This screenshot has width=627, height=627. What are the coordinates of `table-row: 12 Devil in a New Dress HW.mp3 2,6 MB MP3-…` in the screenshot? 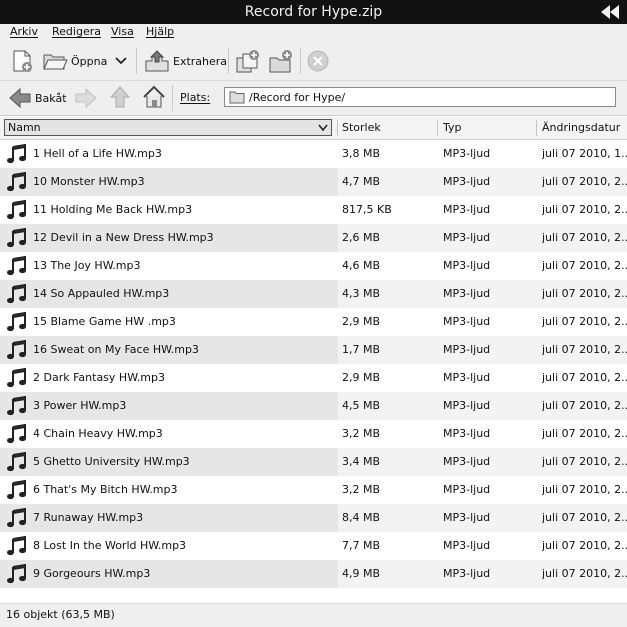 It's located at (313, 238).